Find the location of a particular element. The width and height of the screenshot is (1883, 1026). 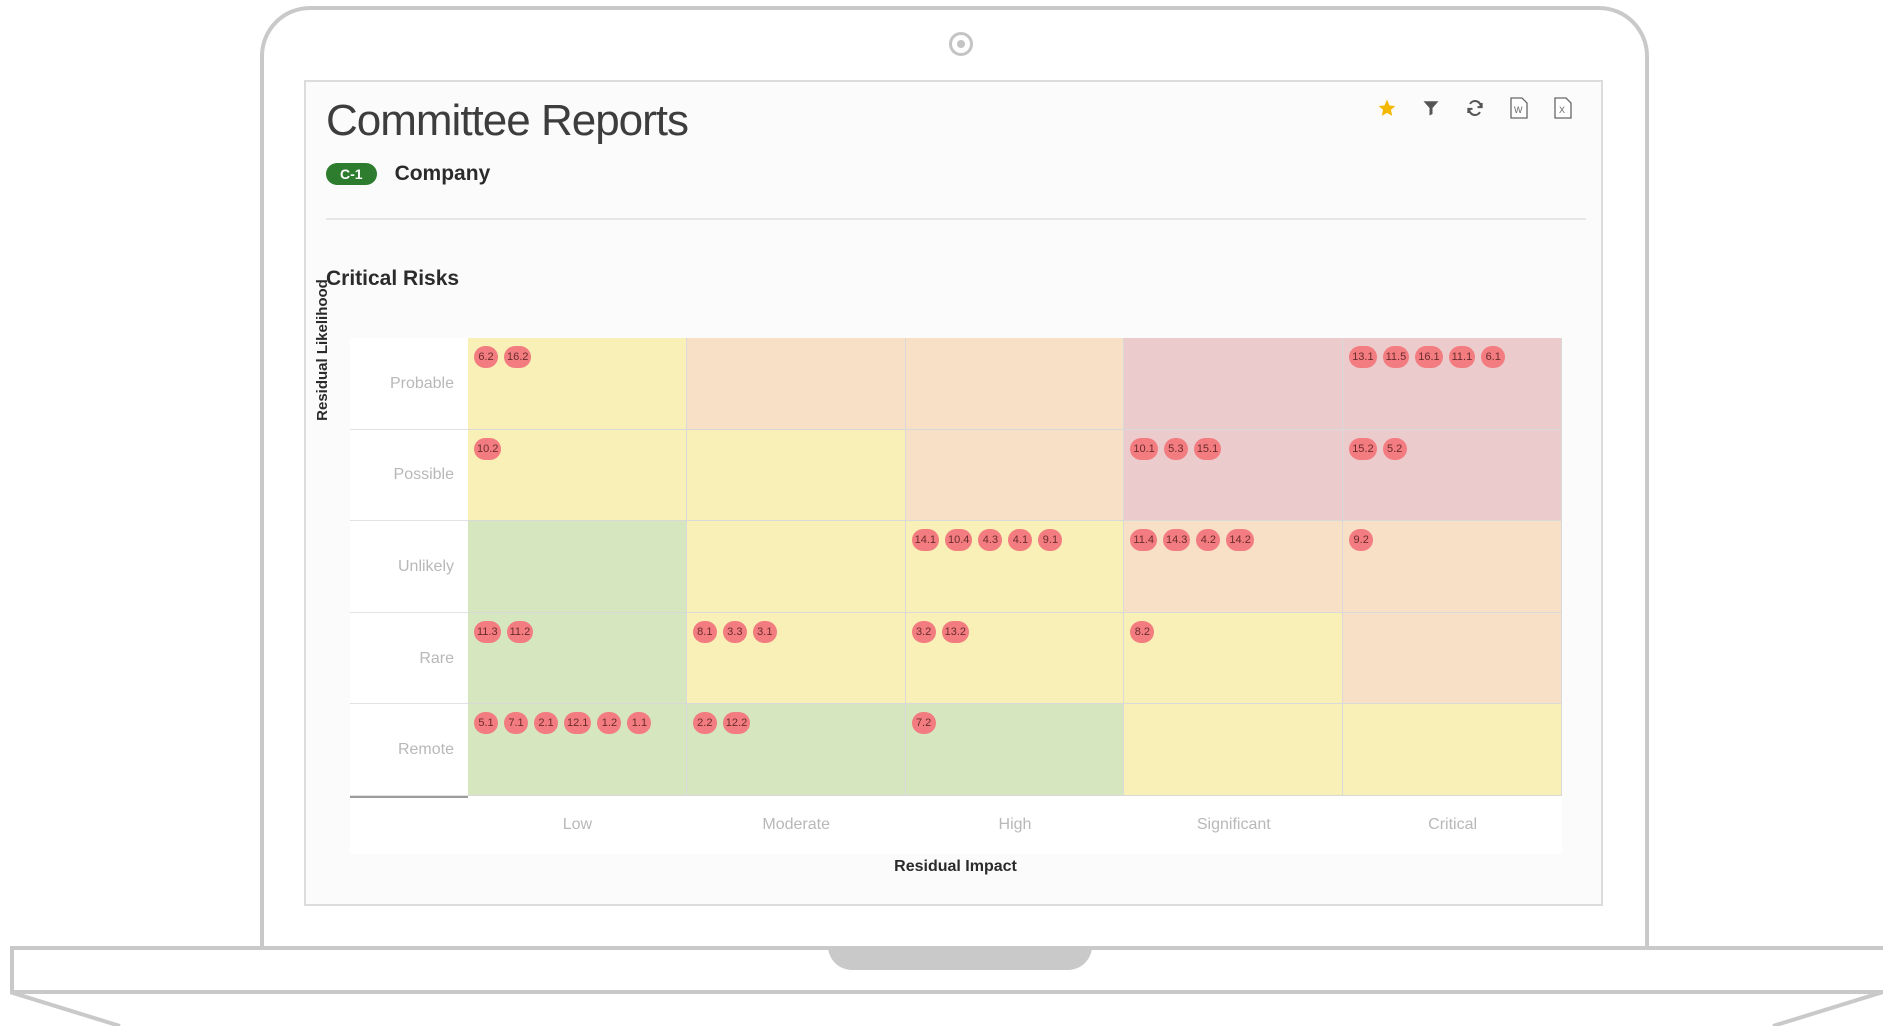

risk-marker: 5.3 is located at coordinates (1175, 448).